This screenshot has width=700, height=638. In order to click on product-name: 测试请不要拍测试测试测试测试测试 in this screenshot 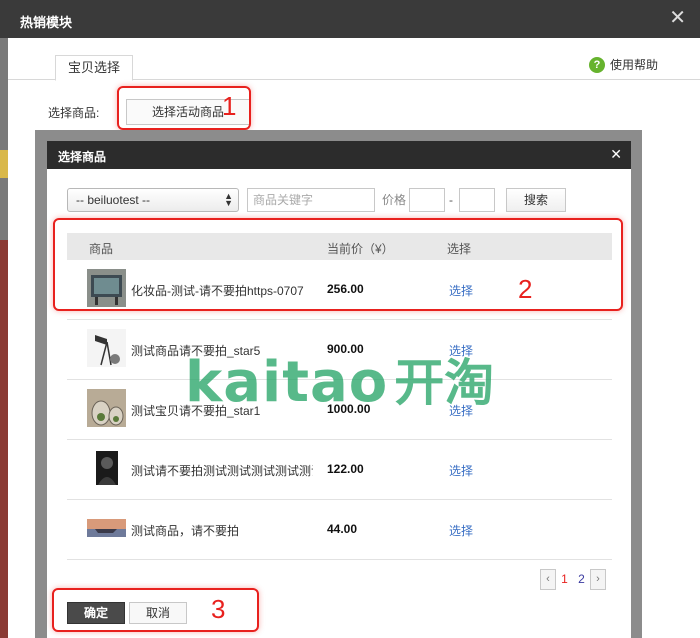, I will do `click(222, 471)`.